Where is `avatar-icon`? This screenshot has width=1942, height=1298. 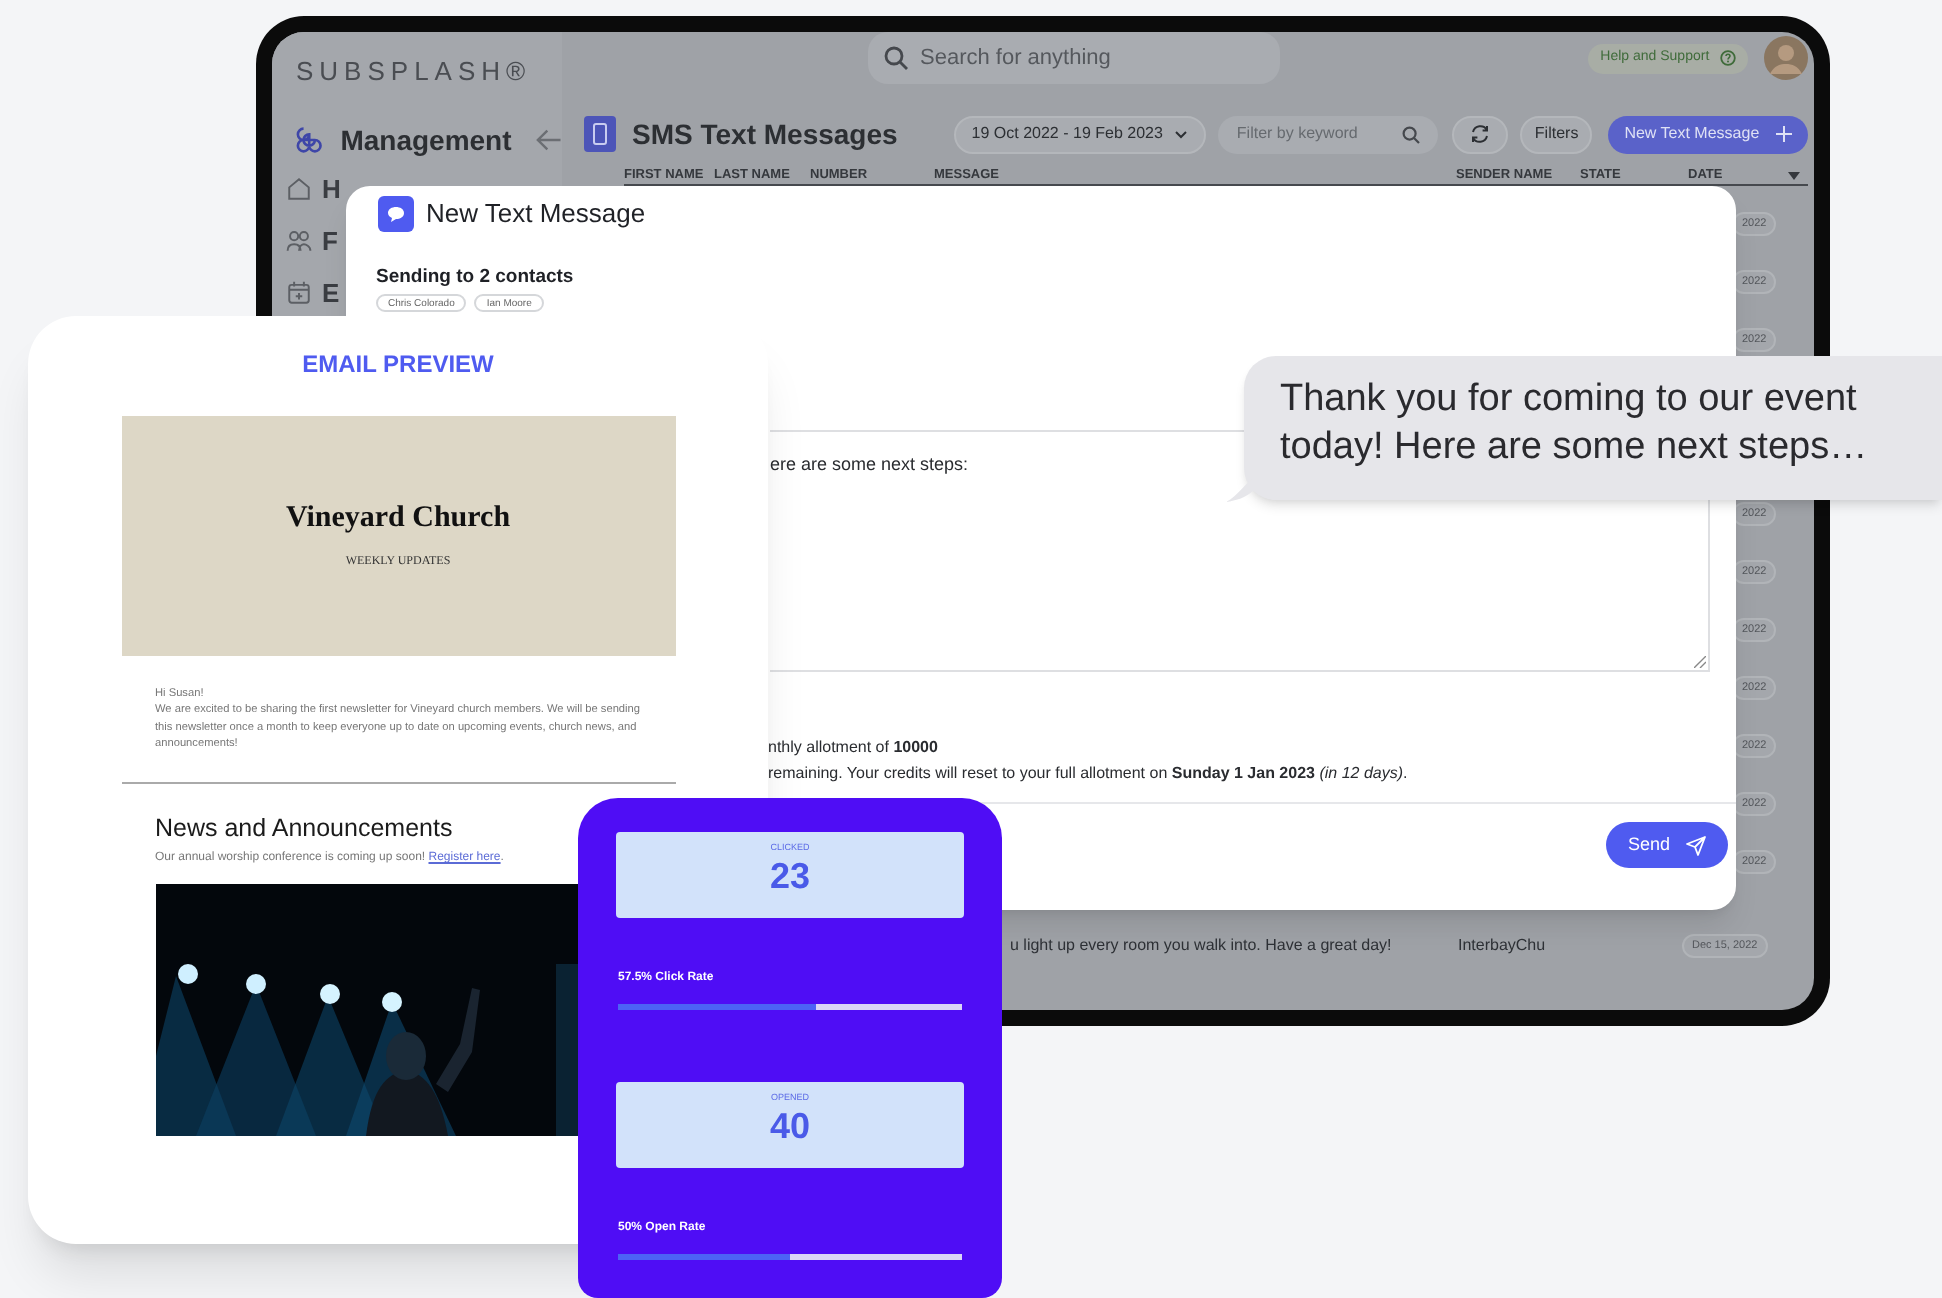 avatar-icon is located at coordinates (1785, 58).